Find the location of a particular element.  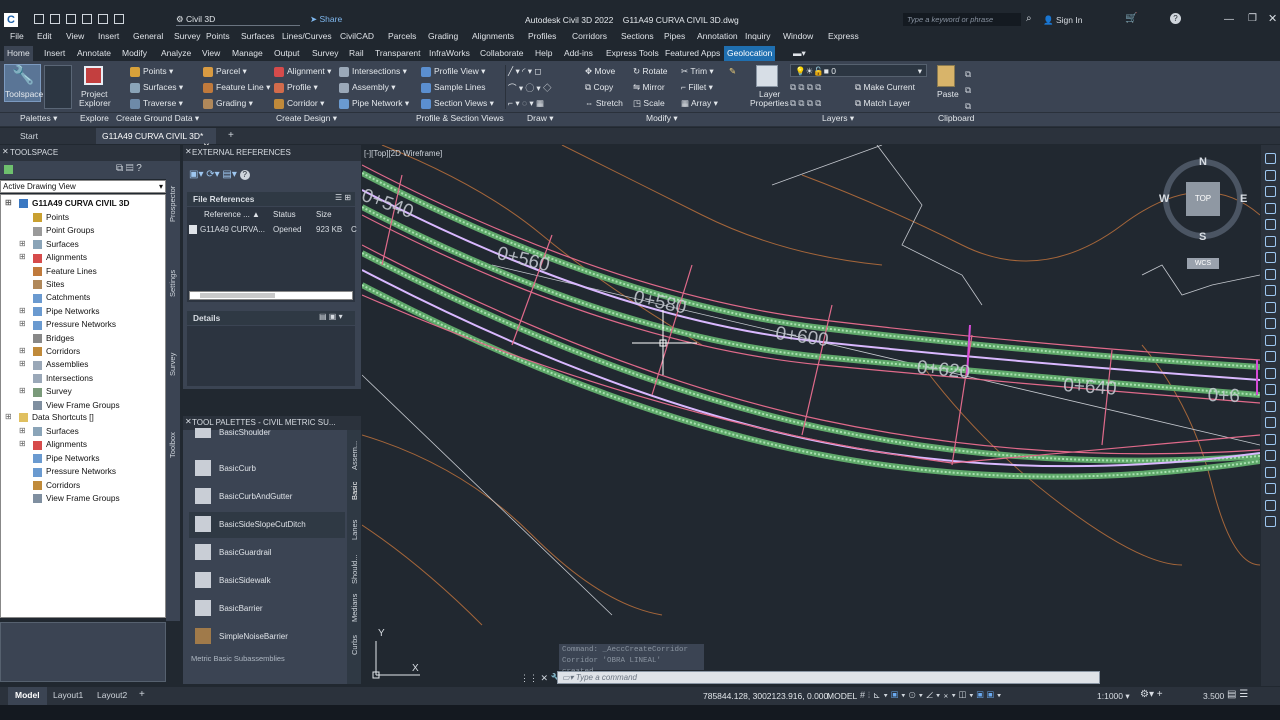

clipboard-icons: ⧉ ⧉ ⧉ is located at coordinates (968, 90).